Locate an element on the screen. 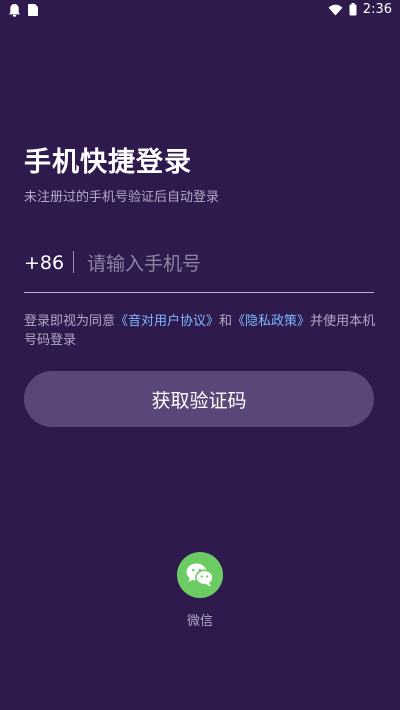 This screenshot has height=710, width=400. agreement-and: 和 is located at coordinates (226, 321).